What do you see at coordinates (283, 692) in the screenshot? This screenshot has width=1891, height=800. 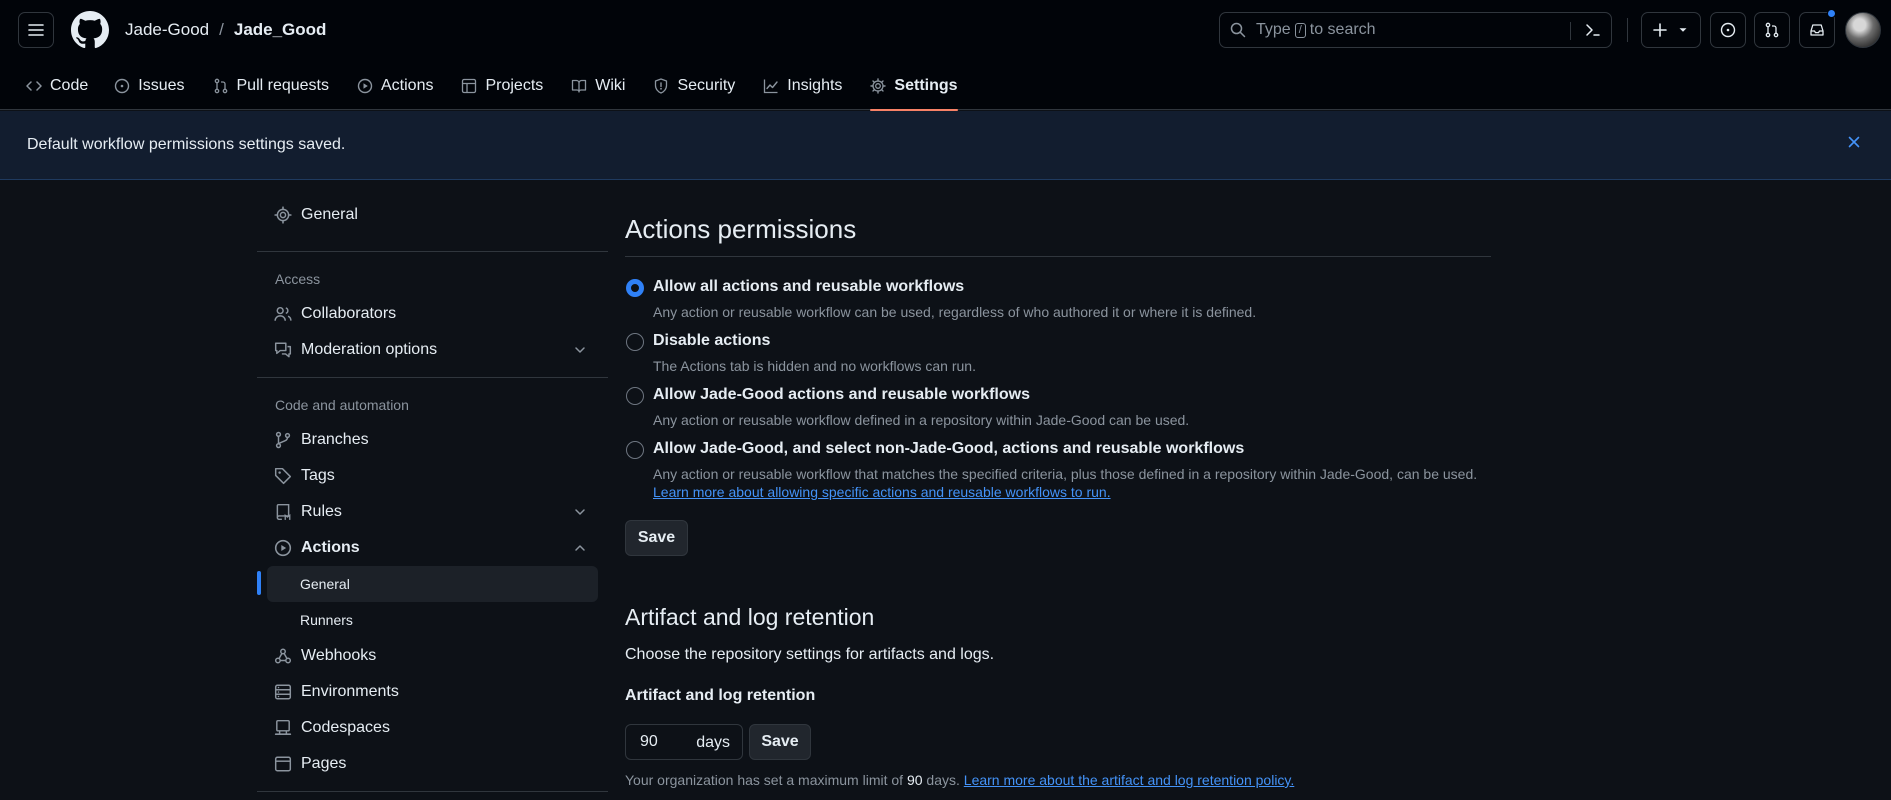 I see `server-icon` at bounding box center [283, 692].